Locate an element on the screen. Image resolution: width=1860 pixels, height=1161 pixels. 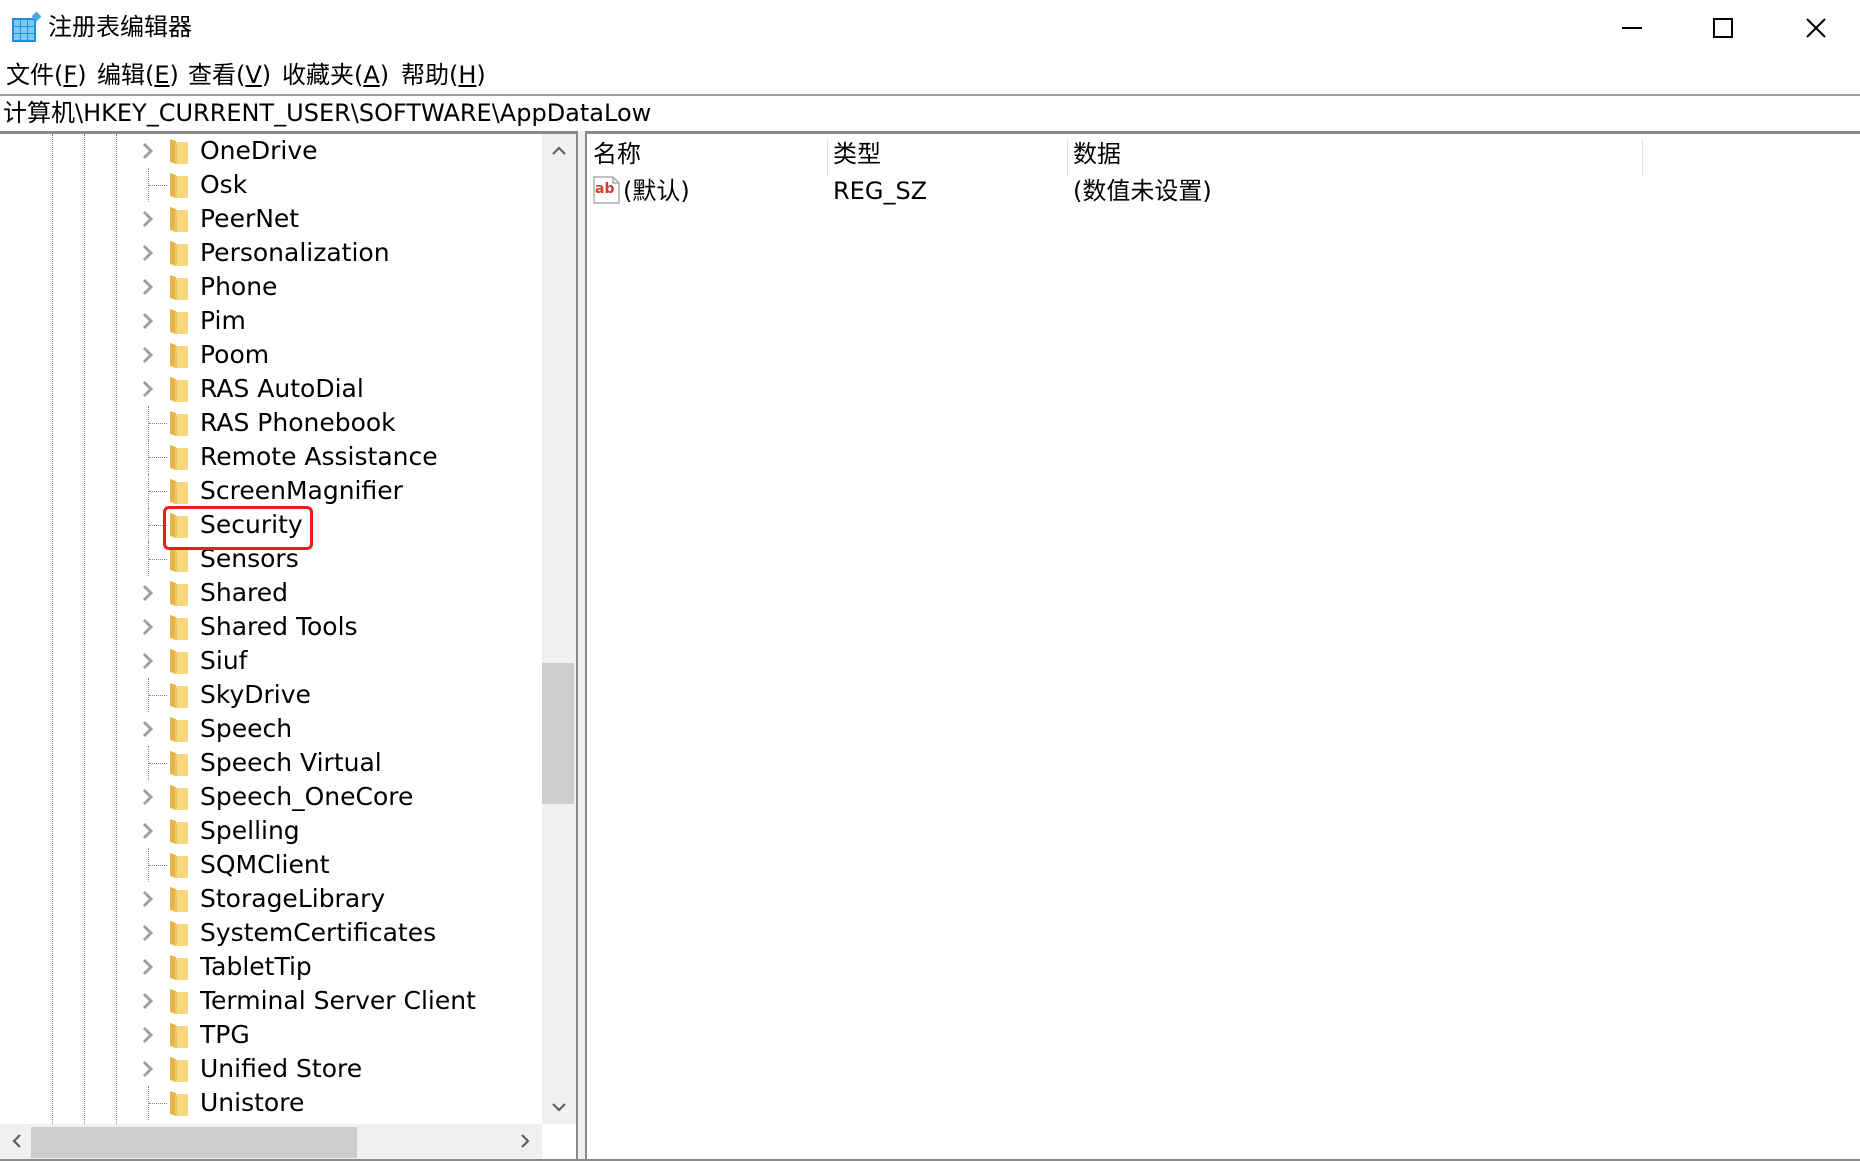
chevron-right-icon is located at coordinates (525, 1141).